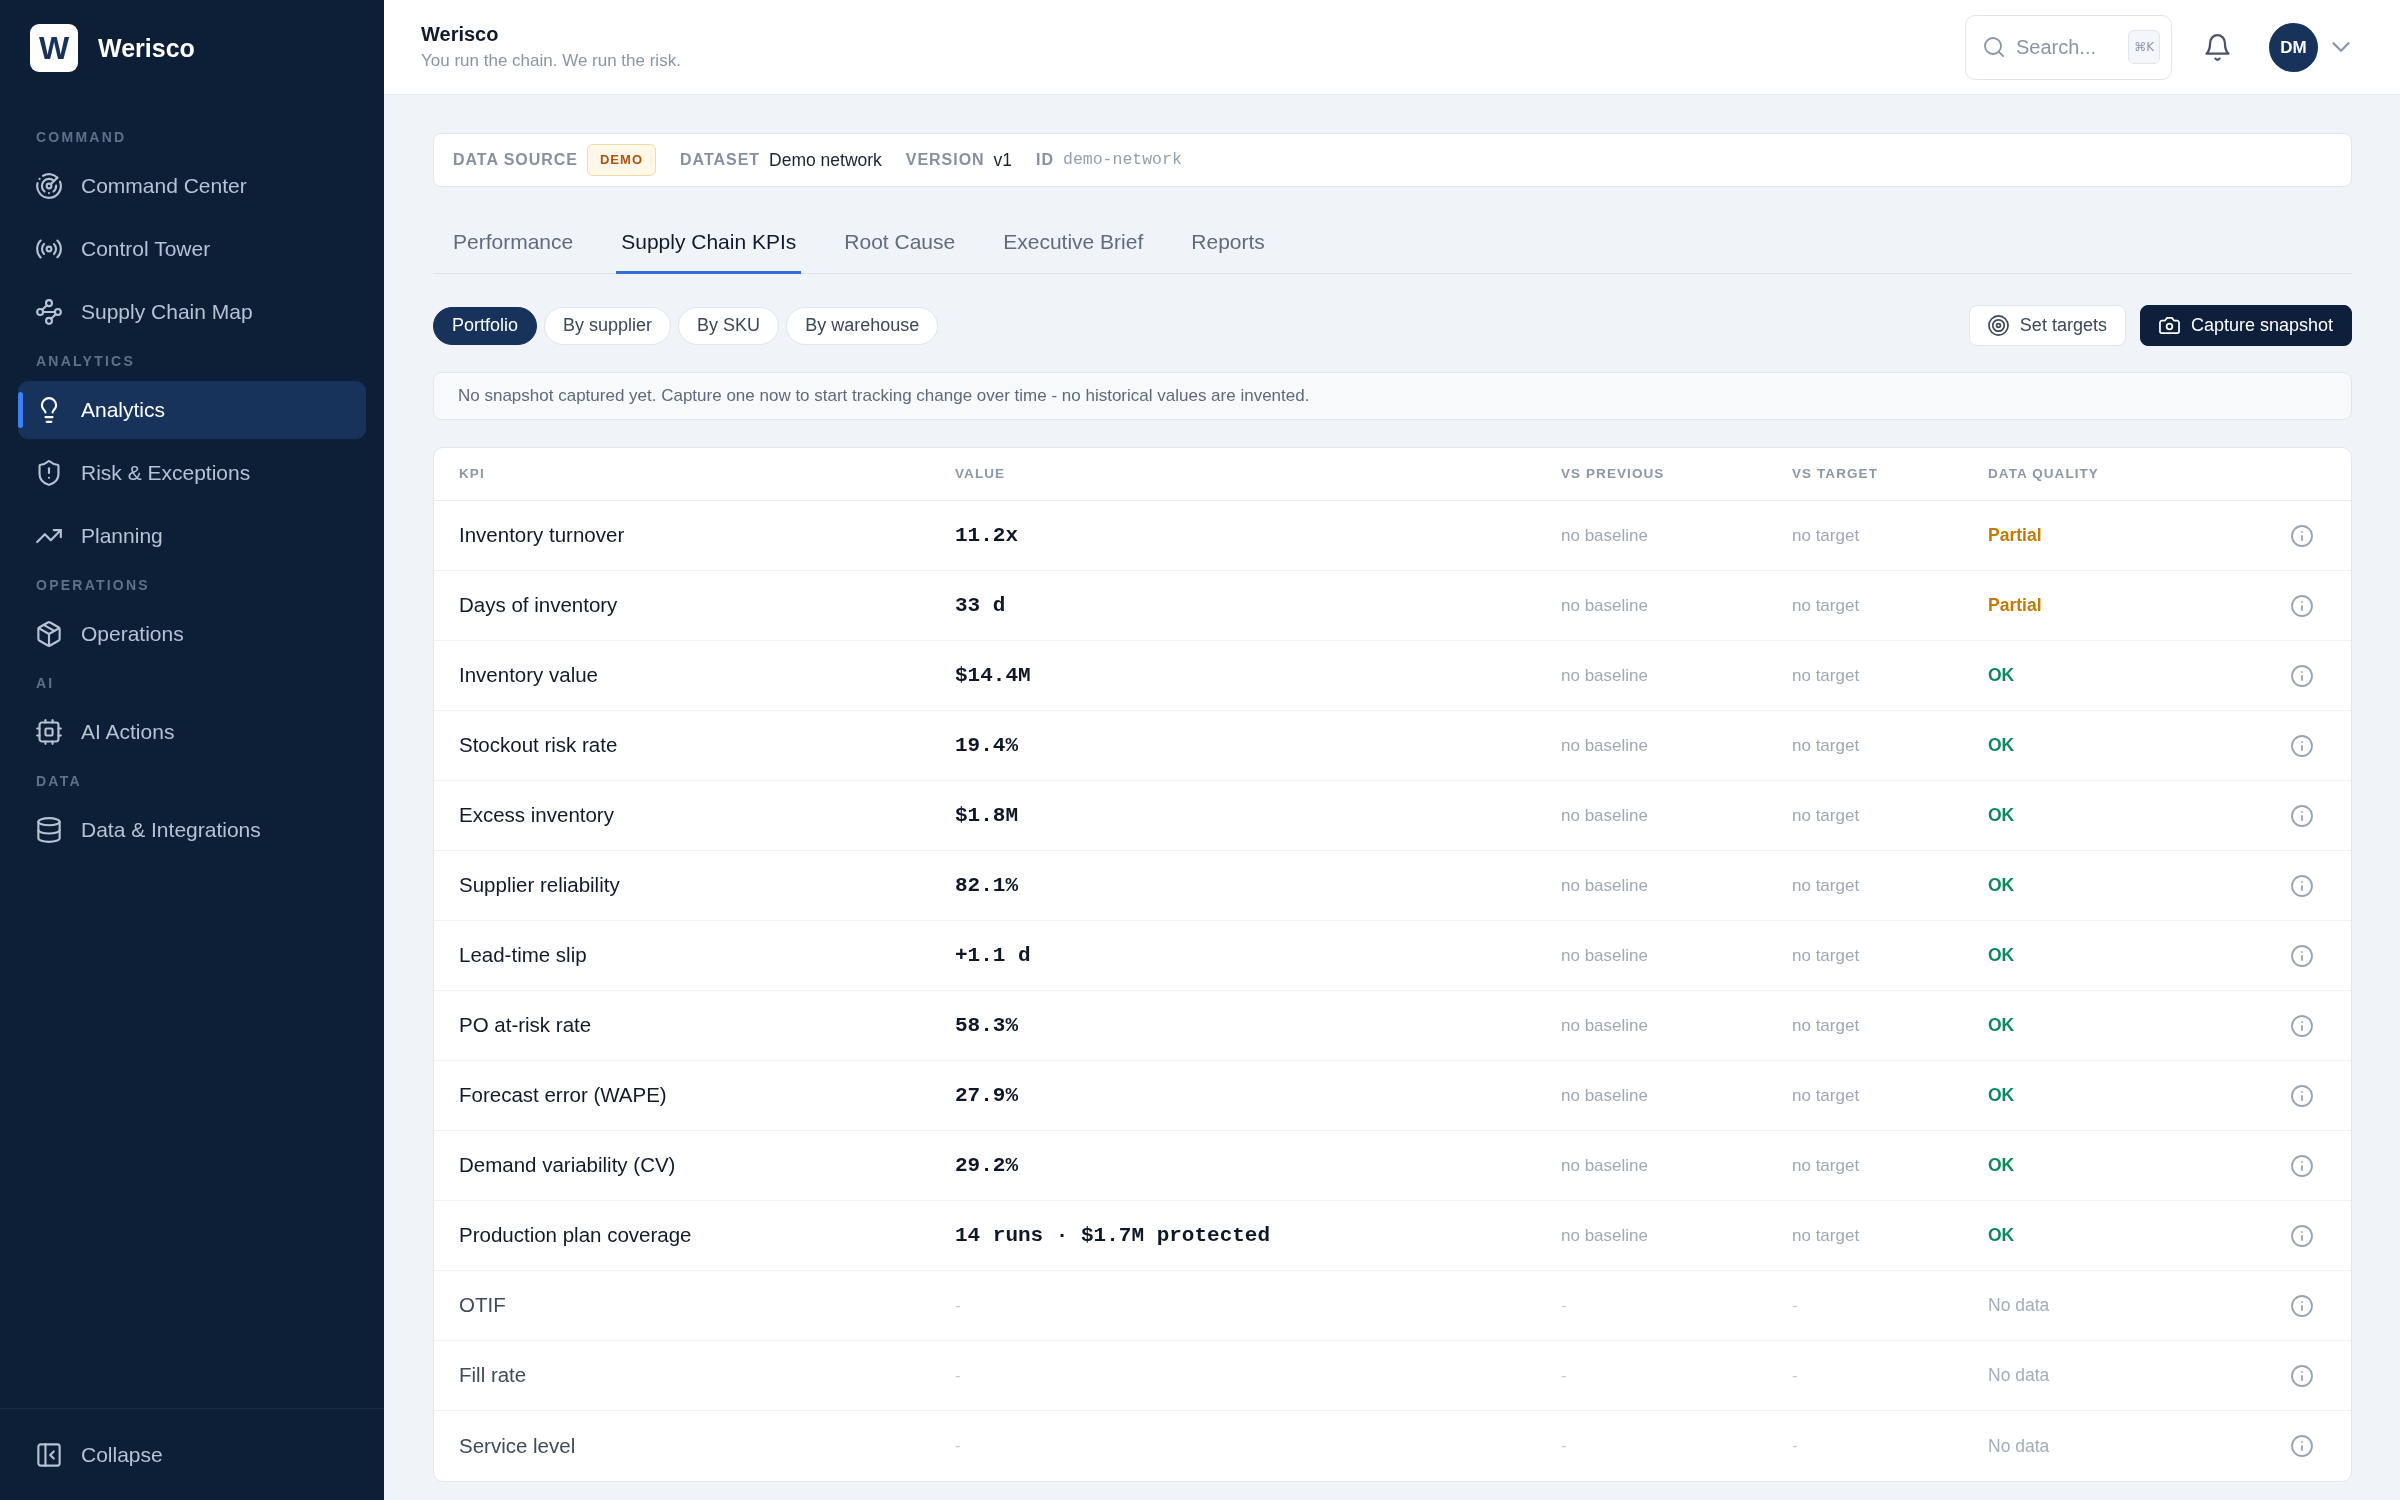  I want to click on scope-filter: By SKU, so click(729, 325).